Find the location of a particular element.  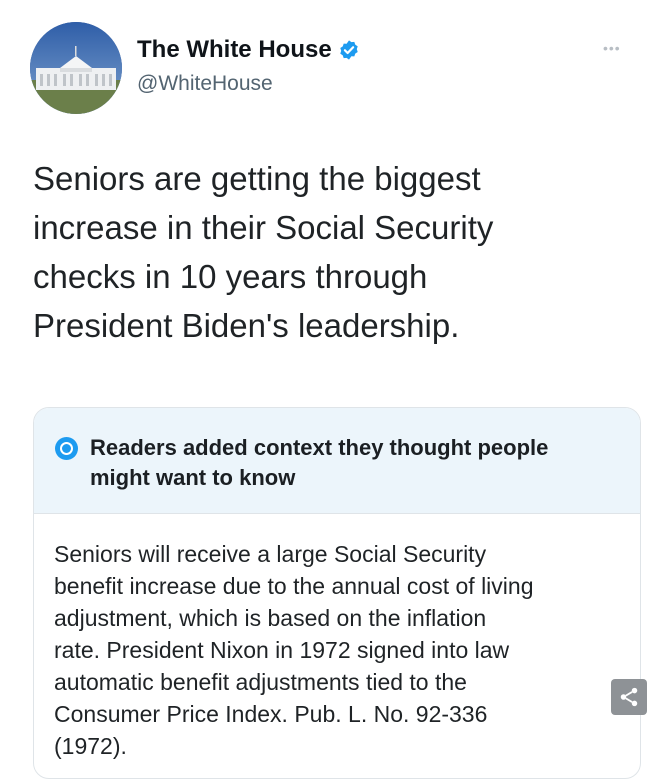

display-name: The White House is located at coordinates (234, 50).